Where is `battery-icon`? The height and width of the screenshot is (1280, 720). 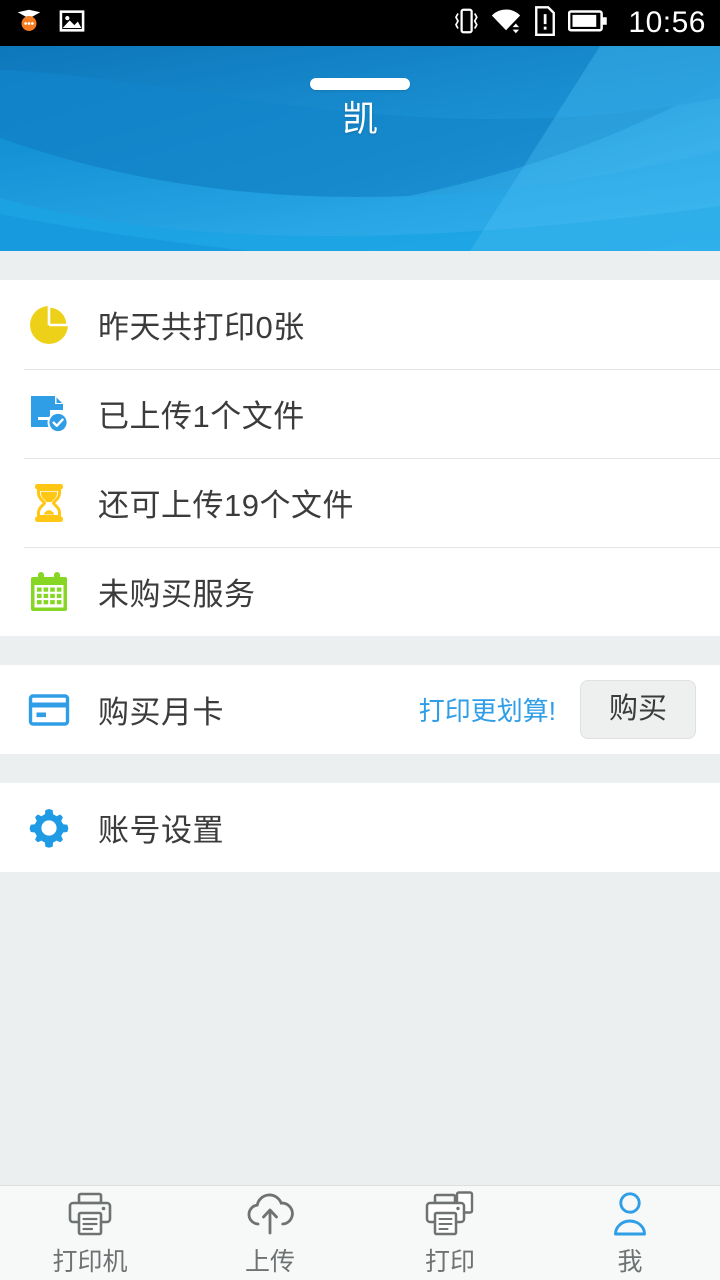
battery-icon is located at coordinates (588, 23).